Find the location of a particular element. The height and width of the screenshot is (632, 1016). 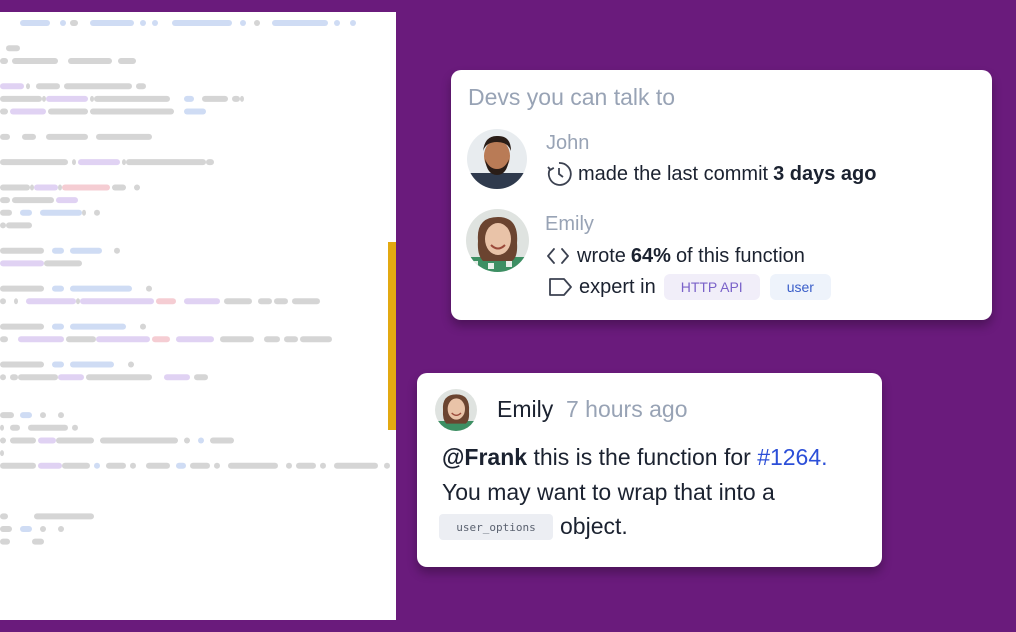

tag-http-api: HTTP API is located at coordinates (711, 287).